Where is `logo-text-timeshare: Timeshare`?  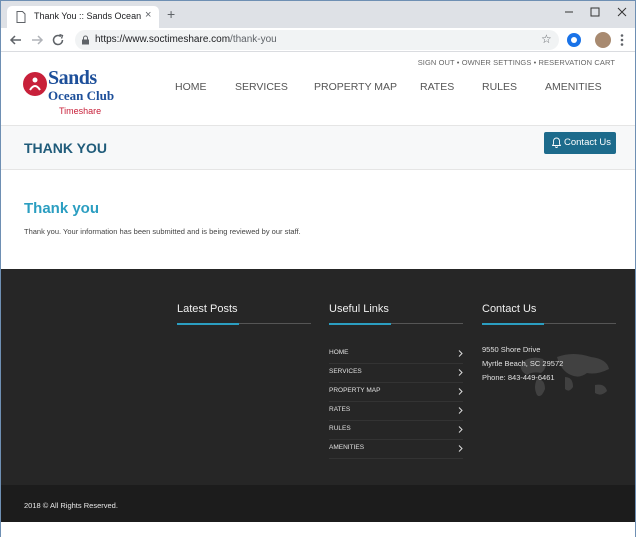 logo-text-timeshare: Timeshare is located at coordinates (80, 111).